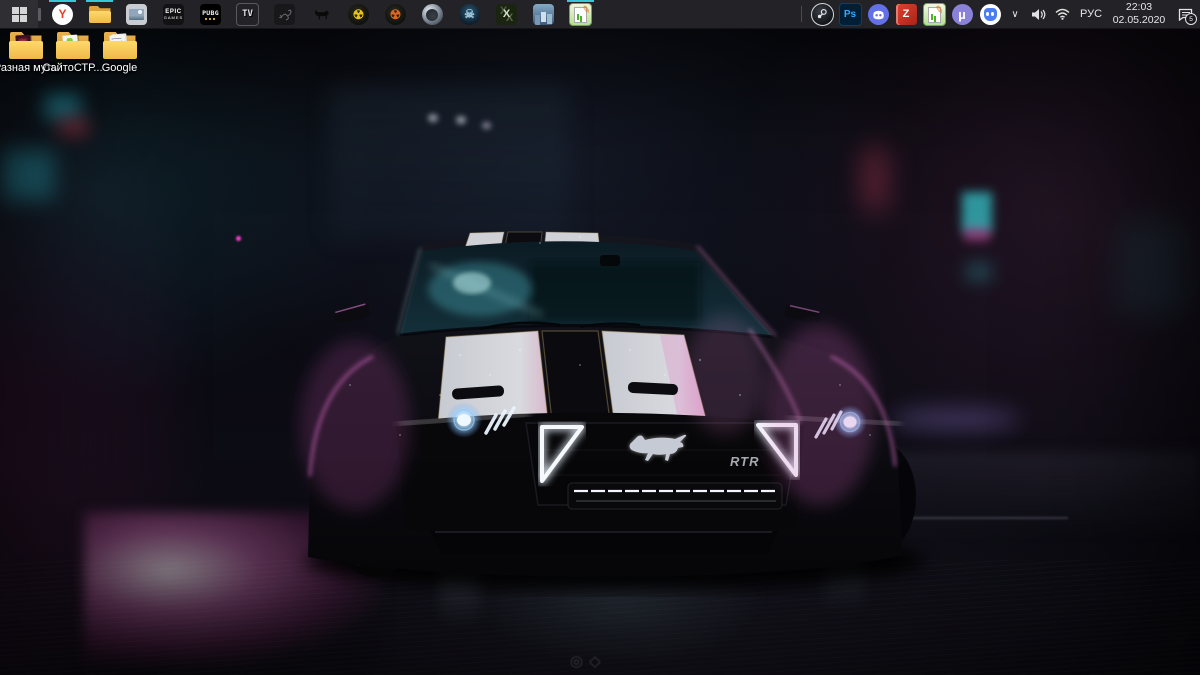  I want to click on pink-light-dot, so click(238, 238).